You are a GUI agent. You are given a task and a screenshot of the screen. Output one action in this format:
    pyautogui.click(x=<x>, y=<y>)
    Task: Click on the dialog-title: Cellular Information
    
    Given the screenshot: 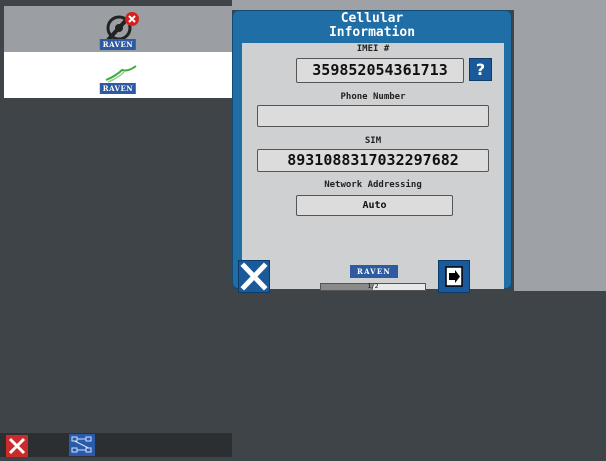 What is the action you would take?
    pyautogui.click(x=372, y=27)
    